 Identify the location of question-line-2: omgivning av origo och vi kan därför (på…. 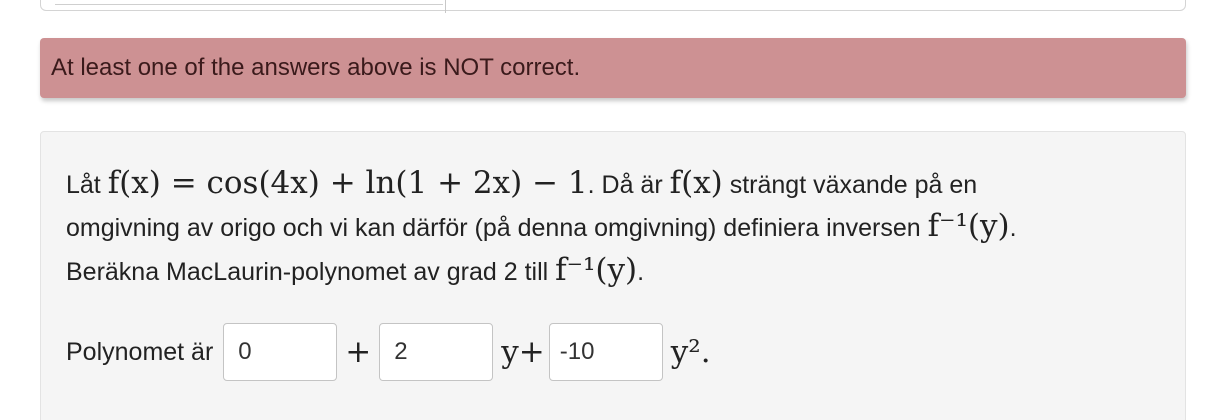
(541, 226).